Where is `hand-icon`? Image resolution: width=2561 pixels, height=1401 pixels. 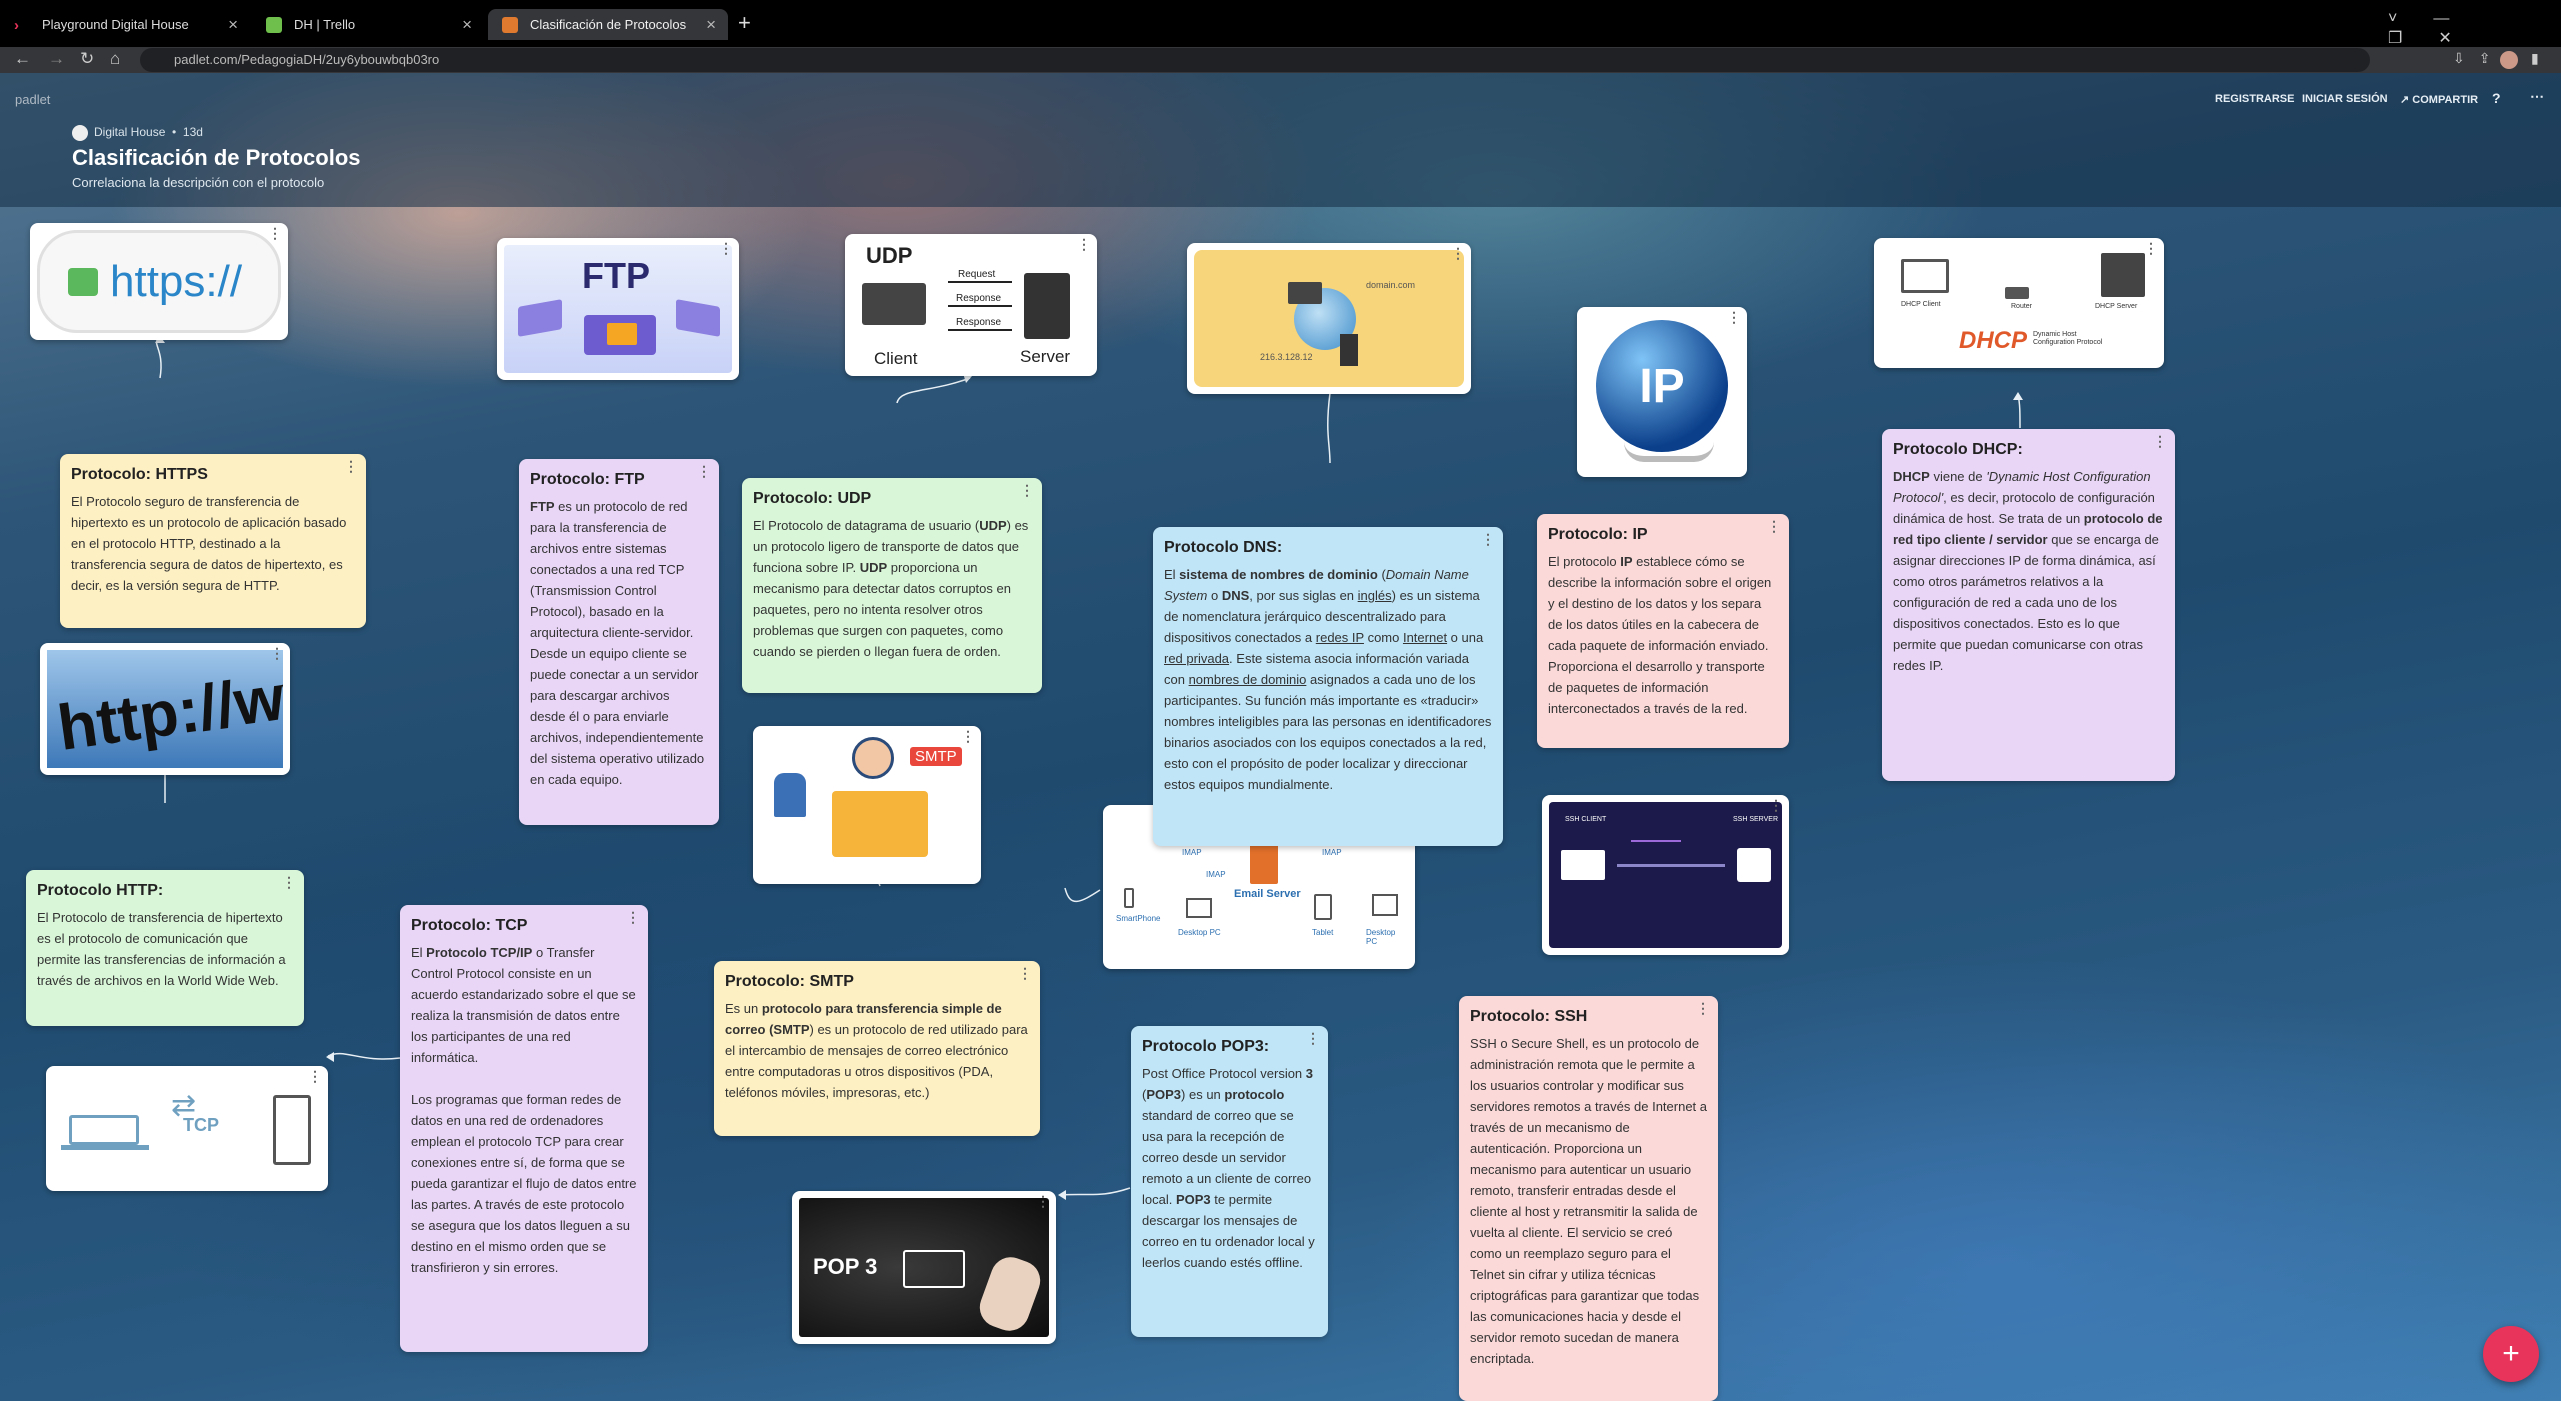
hand-icon is located at coordinates (1010, 1294).